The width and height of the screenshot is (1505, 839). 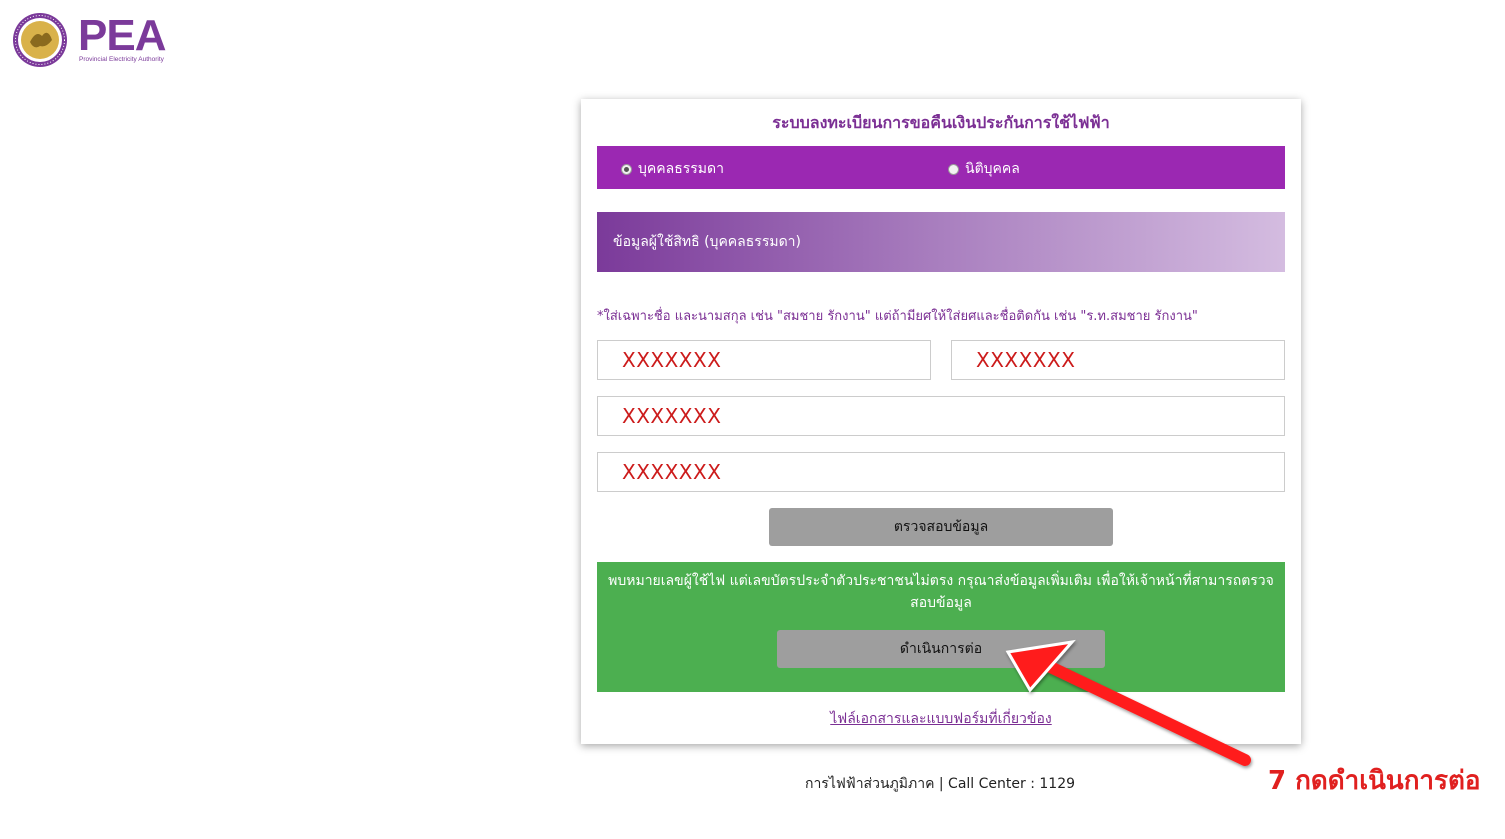 I want to click on first-name-field, so click(x=764, y=360).